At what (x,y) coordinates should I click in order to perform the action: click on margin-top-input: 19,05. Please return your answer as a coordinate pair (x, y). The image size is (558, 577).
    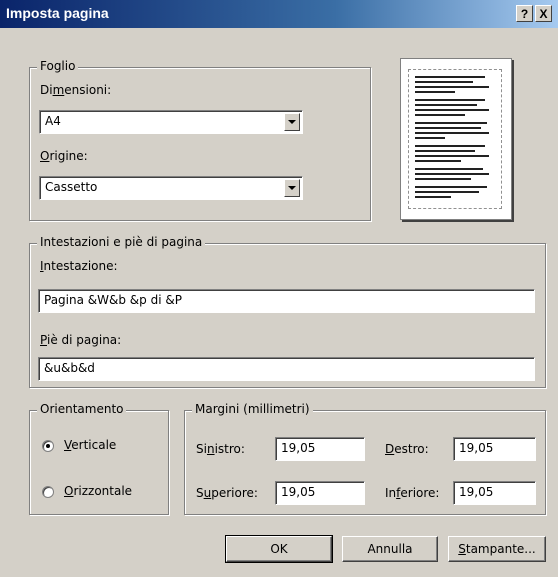
    Looking at the image, I should click on (320, 493).